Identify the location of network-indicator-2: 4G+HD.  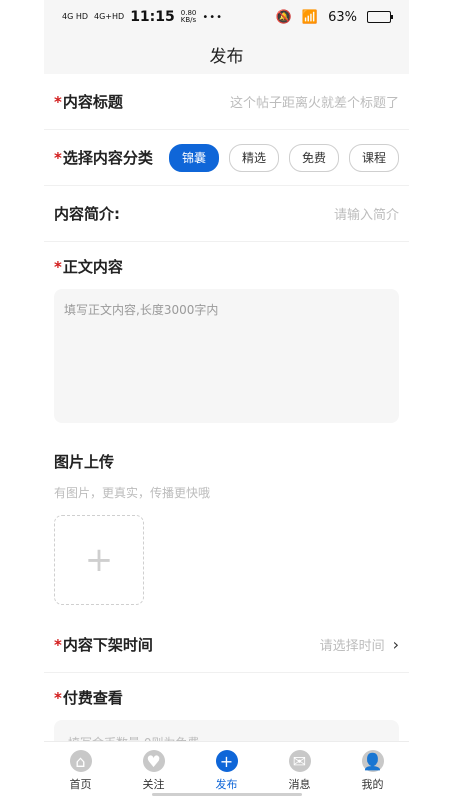
(109, 16).